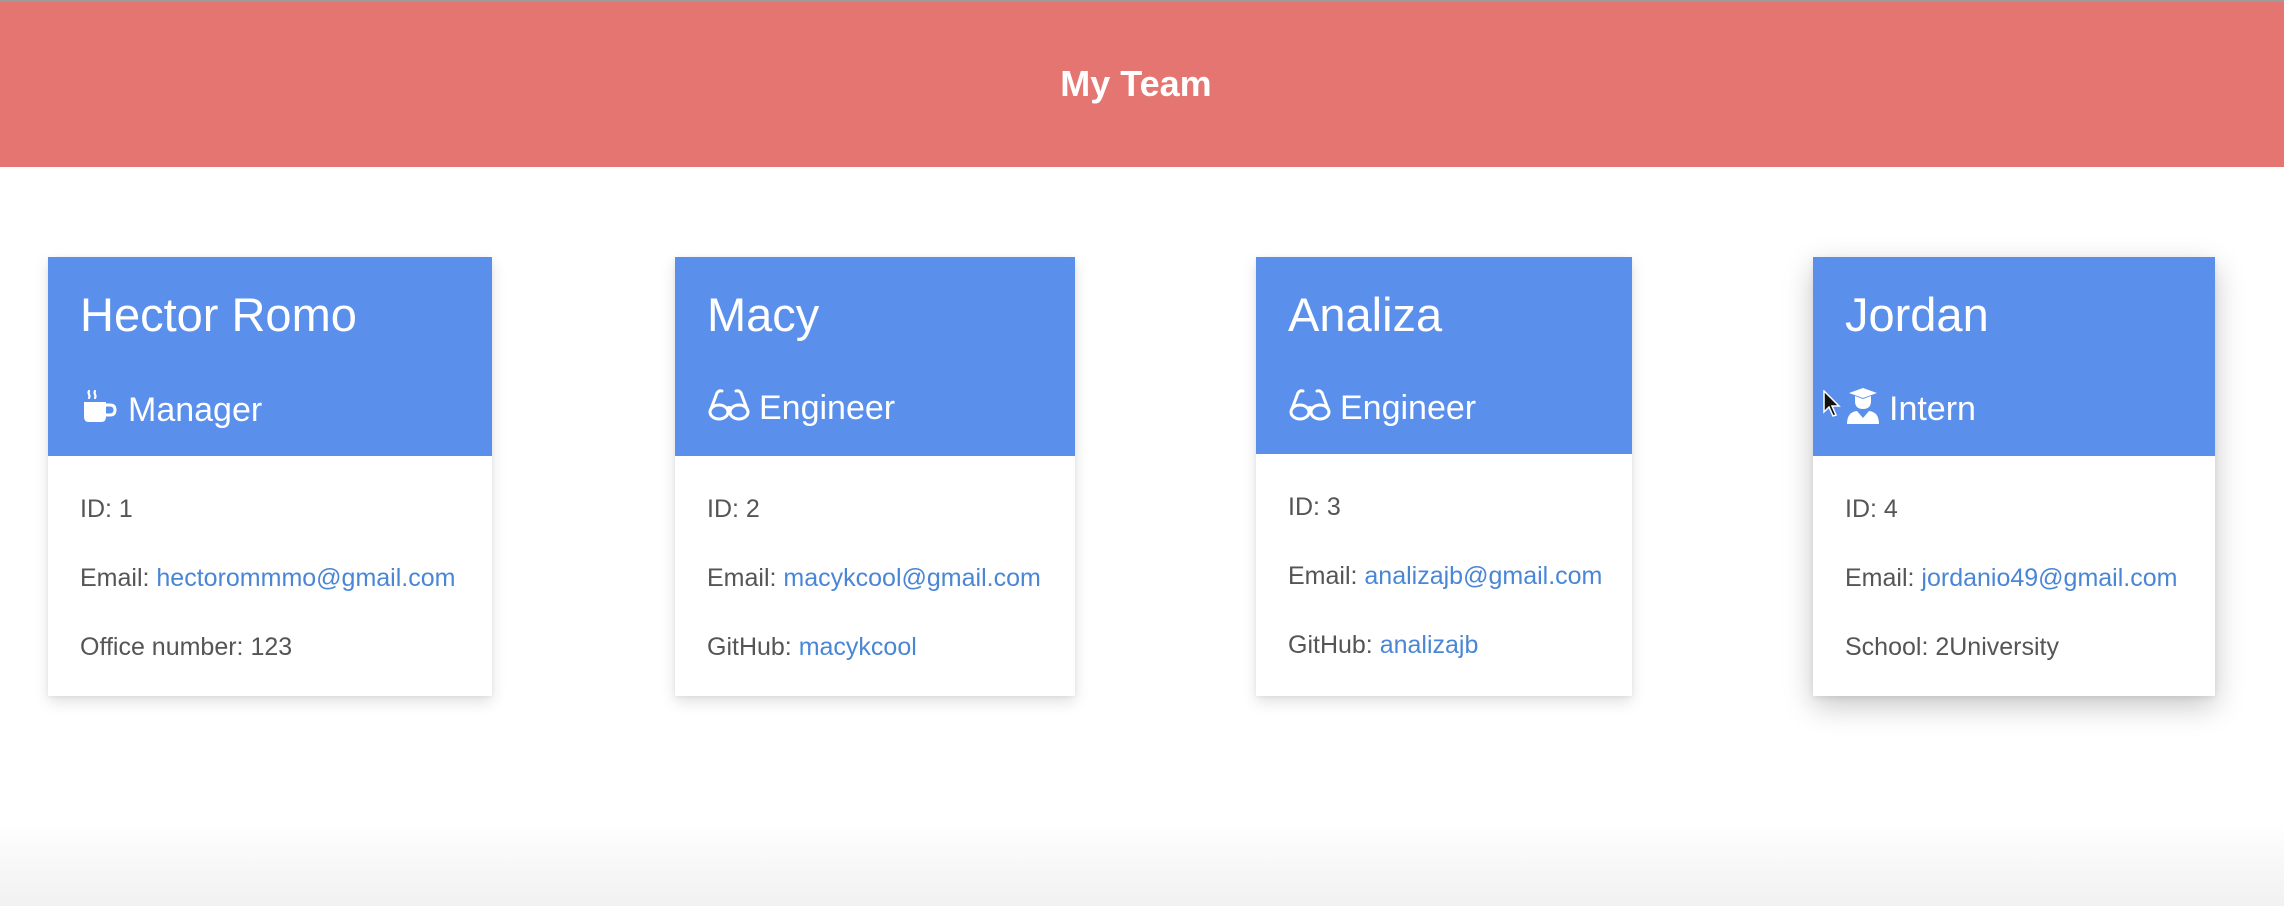  What do you see at coordinates (1932, 409) in the screenshot?
I see `role-label: Intern` at bounding box center [1932, 409].